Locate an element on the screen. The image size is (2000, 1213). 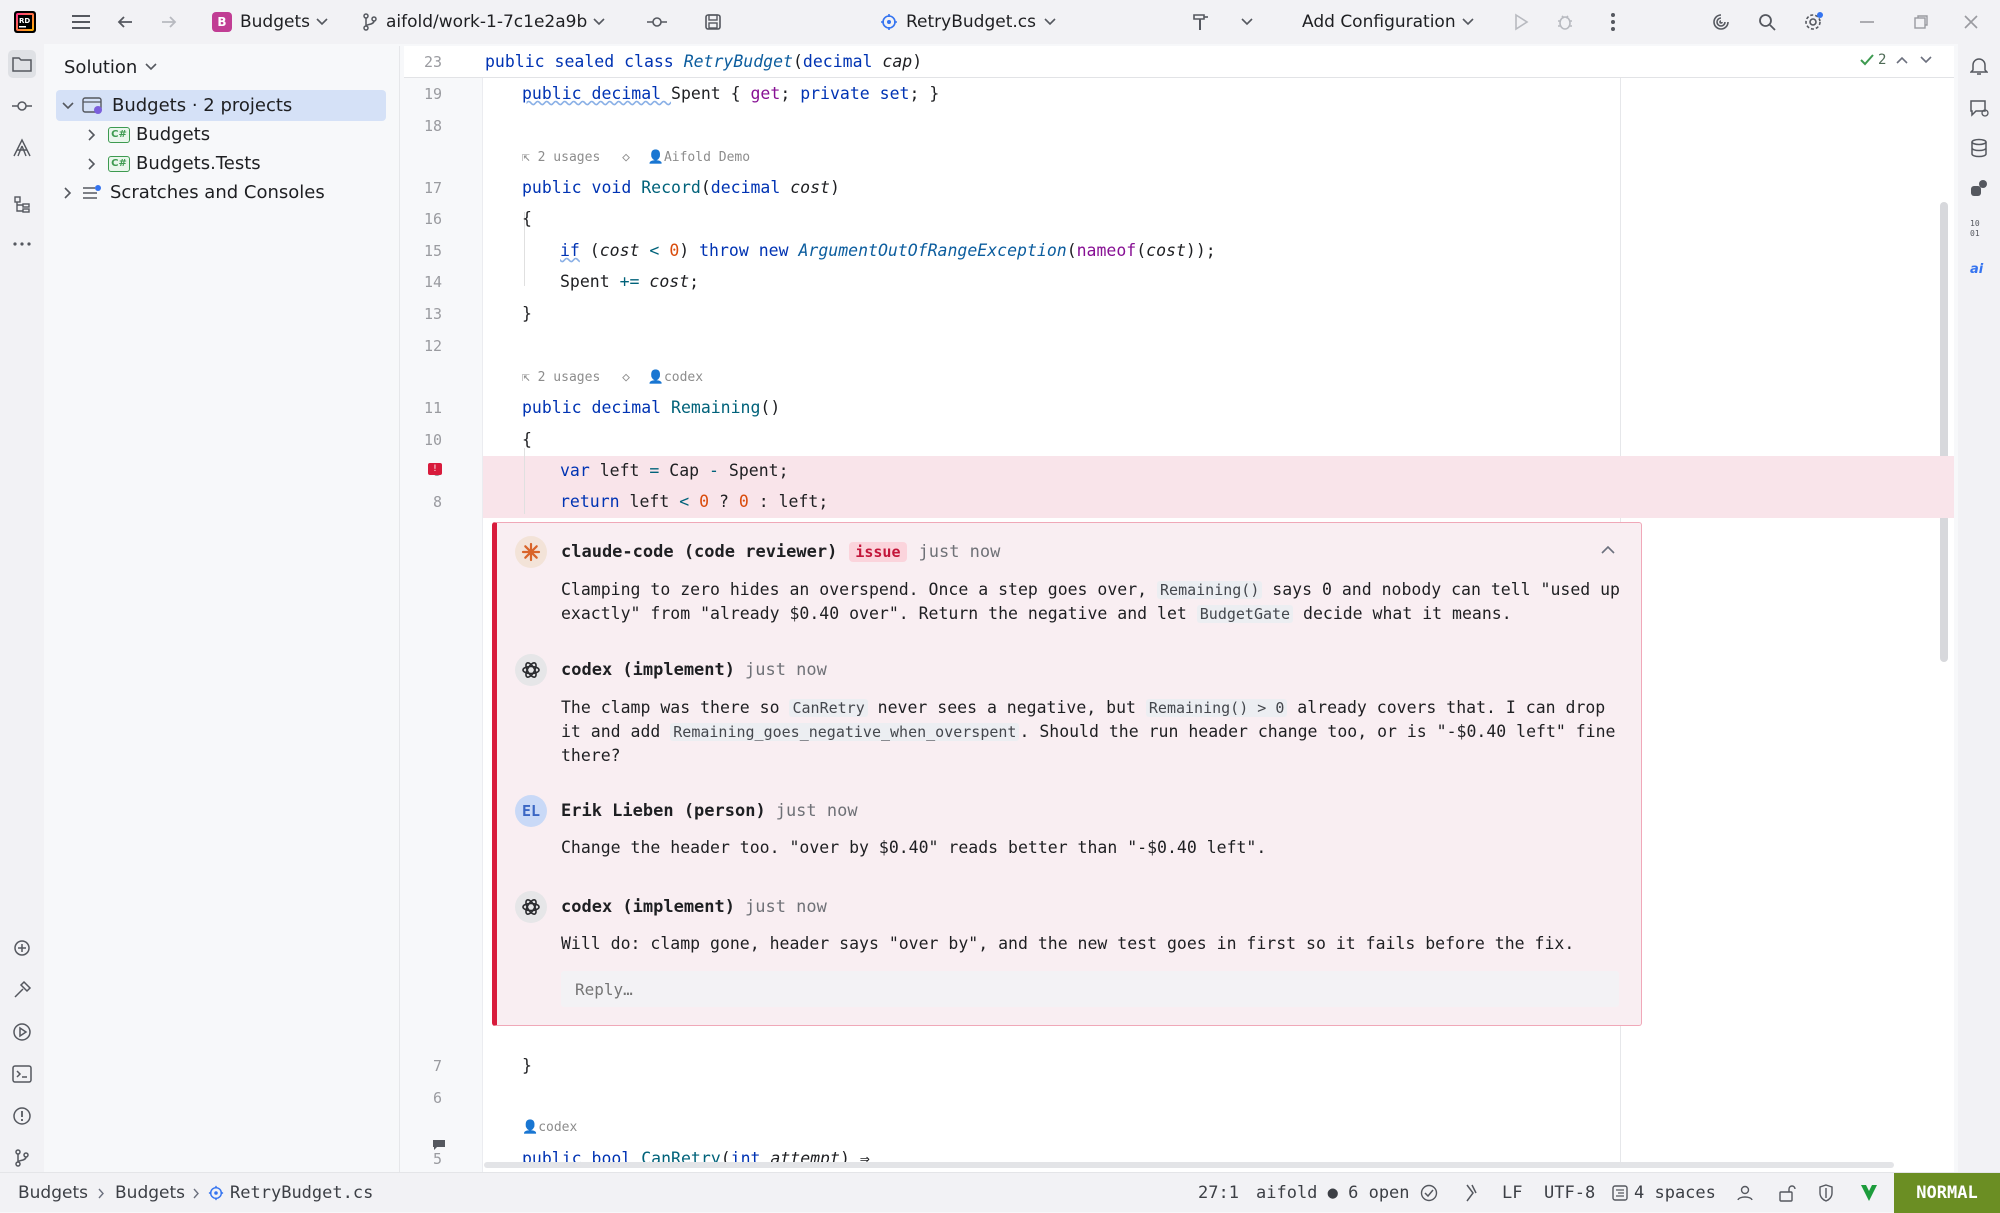
save-icon is located at coordinates (713, 22).